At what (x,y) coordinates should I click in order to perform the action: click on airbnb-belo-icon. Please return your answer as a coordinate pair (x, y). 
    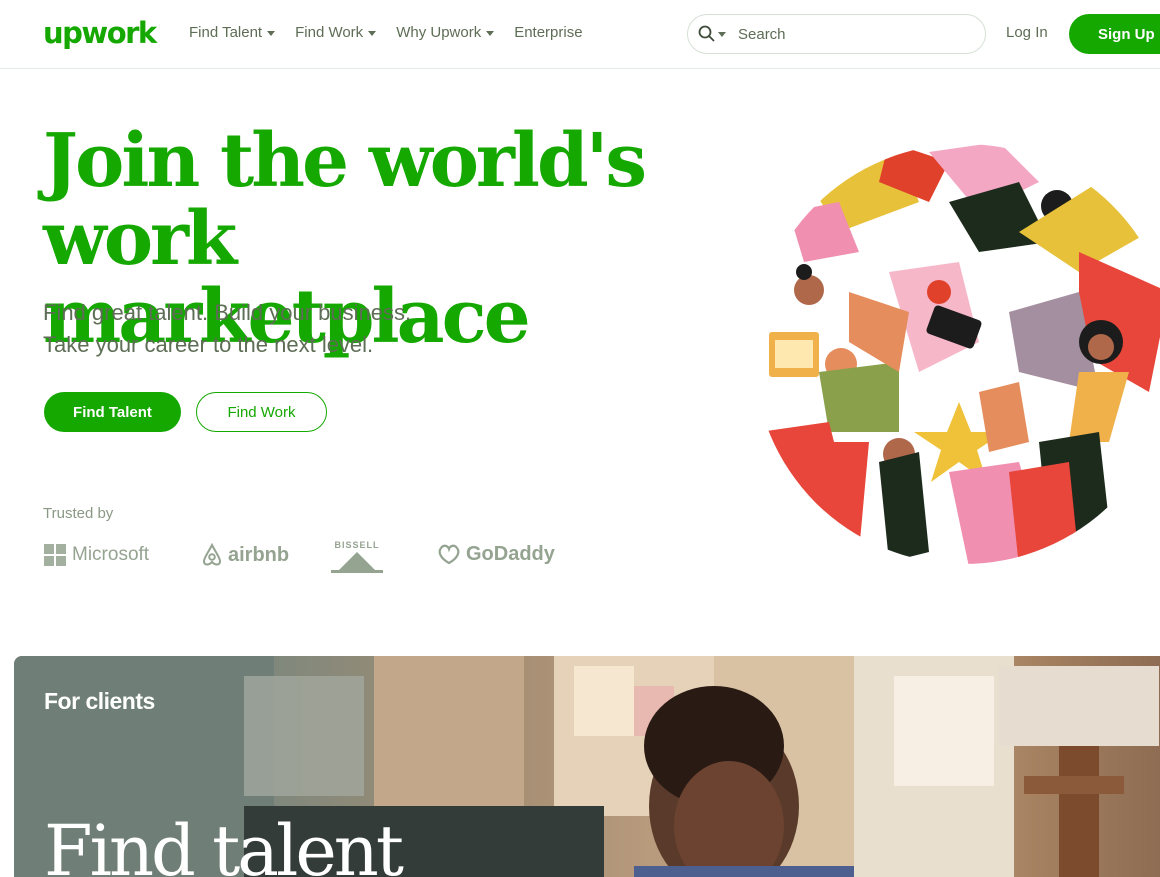
    Looking at the image, I should click on (212, 554).